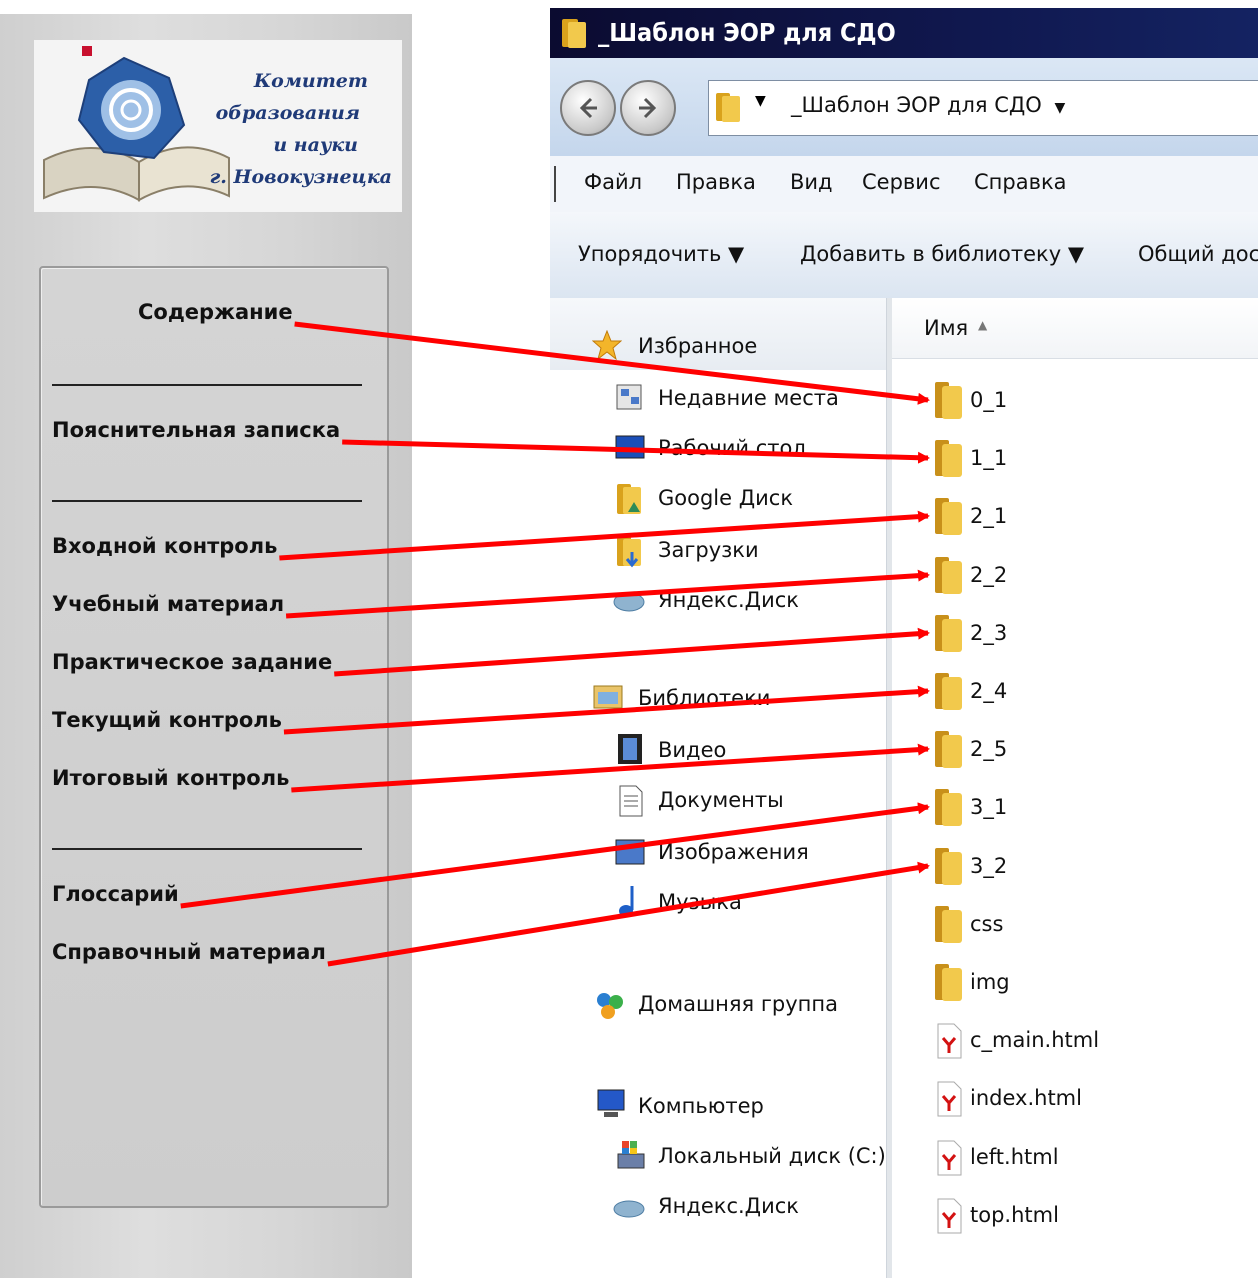 This screenshot has height=1278, width=1258. I want to click on menu-bar: Файл Правка Вид Сервис Справка, so click(904, 184).